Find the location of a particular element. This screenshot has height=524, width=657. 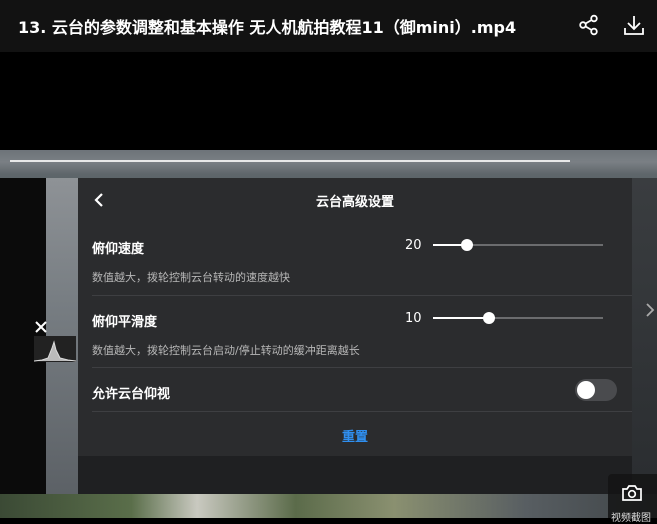

pitch-smoothness-desc: 数值越大，拨轮控制云台启动/停止转动的缓冲距离越长 is located at coordinates (226, 350).